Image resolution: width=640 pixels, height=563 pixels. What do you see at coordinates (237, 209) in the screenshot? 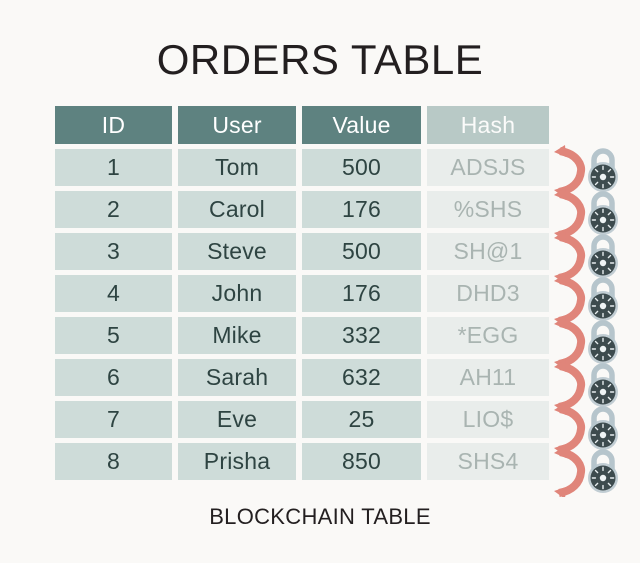
I see `cell-user: Carol` at bounding box center [237, 209].